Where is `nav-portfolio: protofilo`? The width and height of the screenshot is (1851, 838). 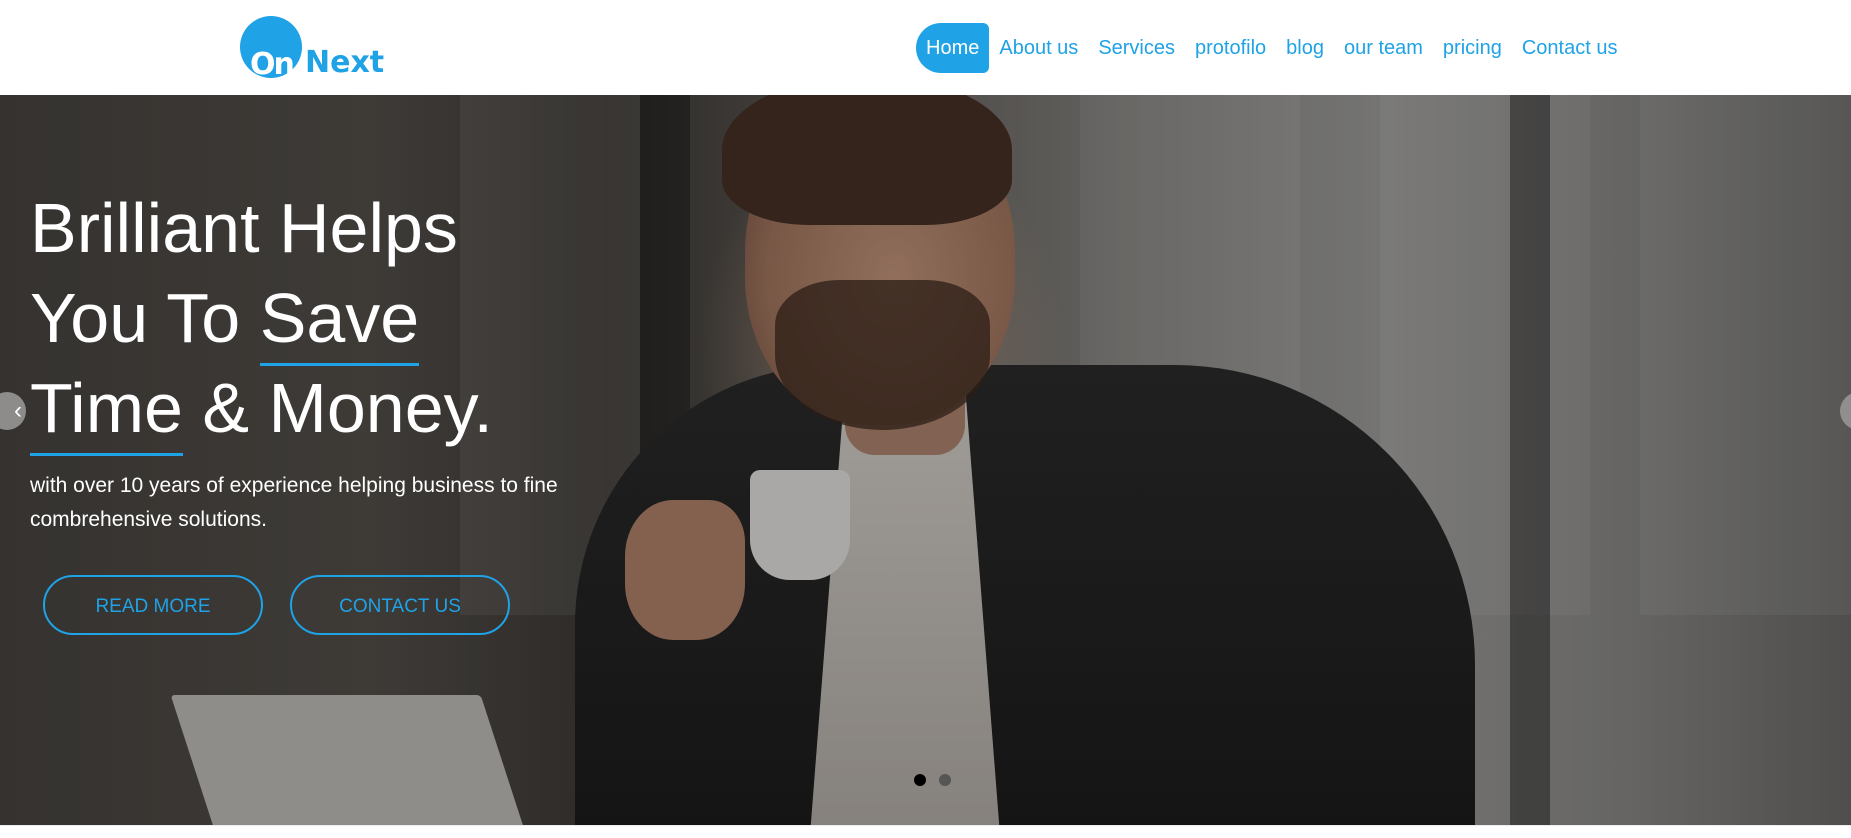 nav-portfolio: protofilo is located at coordinates (1230, 48).